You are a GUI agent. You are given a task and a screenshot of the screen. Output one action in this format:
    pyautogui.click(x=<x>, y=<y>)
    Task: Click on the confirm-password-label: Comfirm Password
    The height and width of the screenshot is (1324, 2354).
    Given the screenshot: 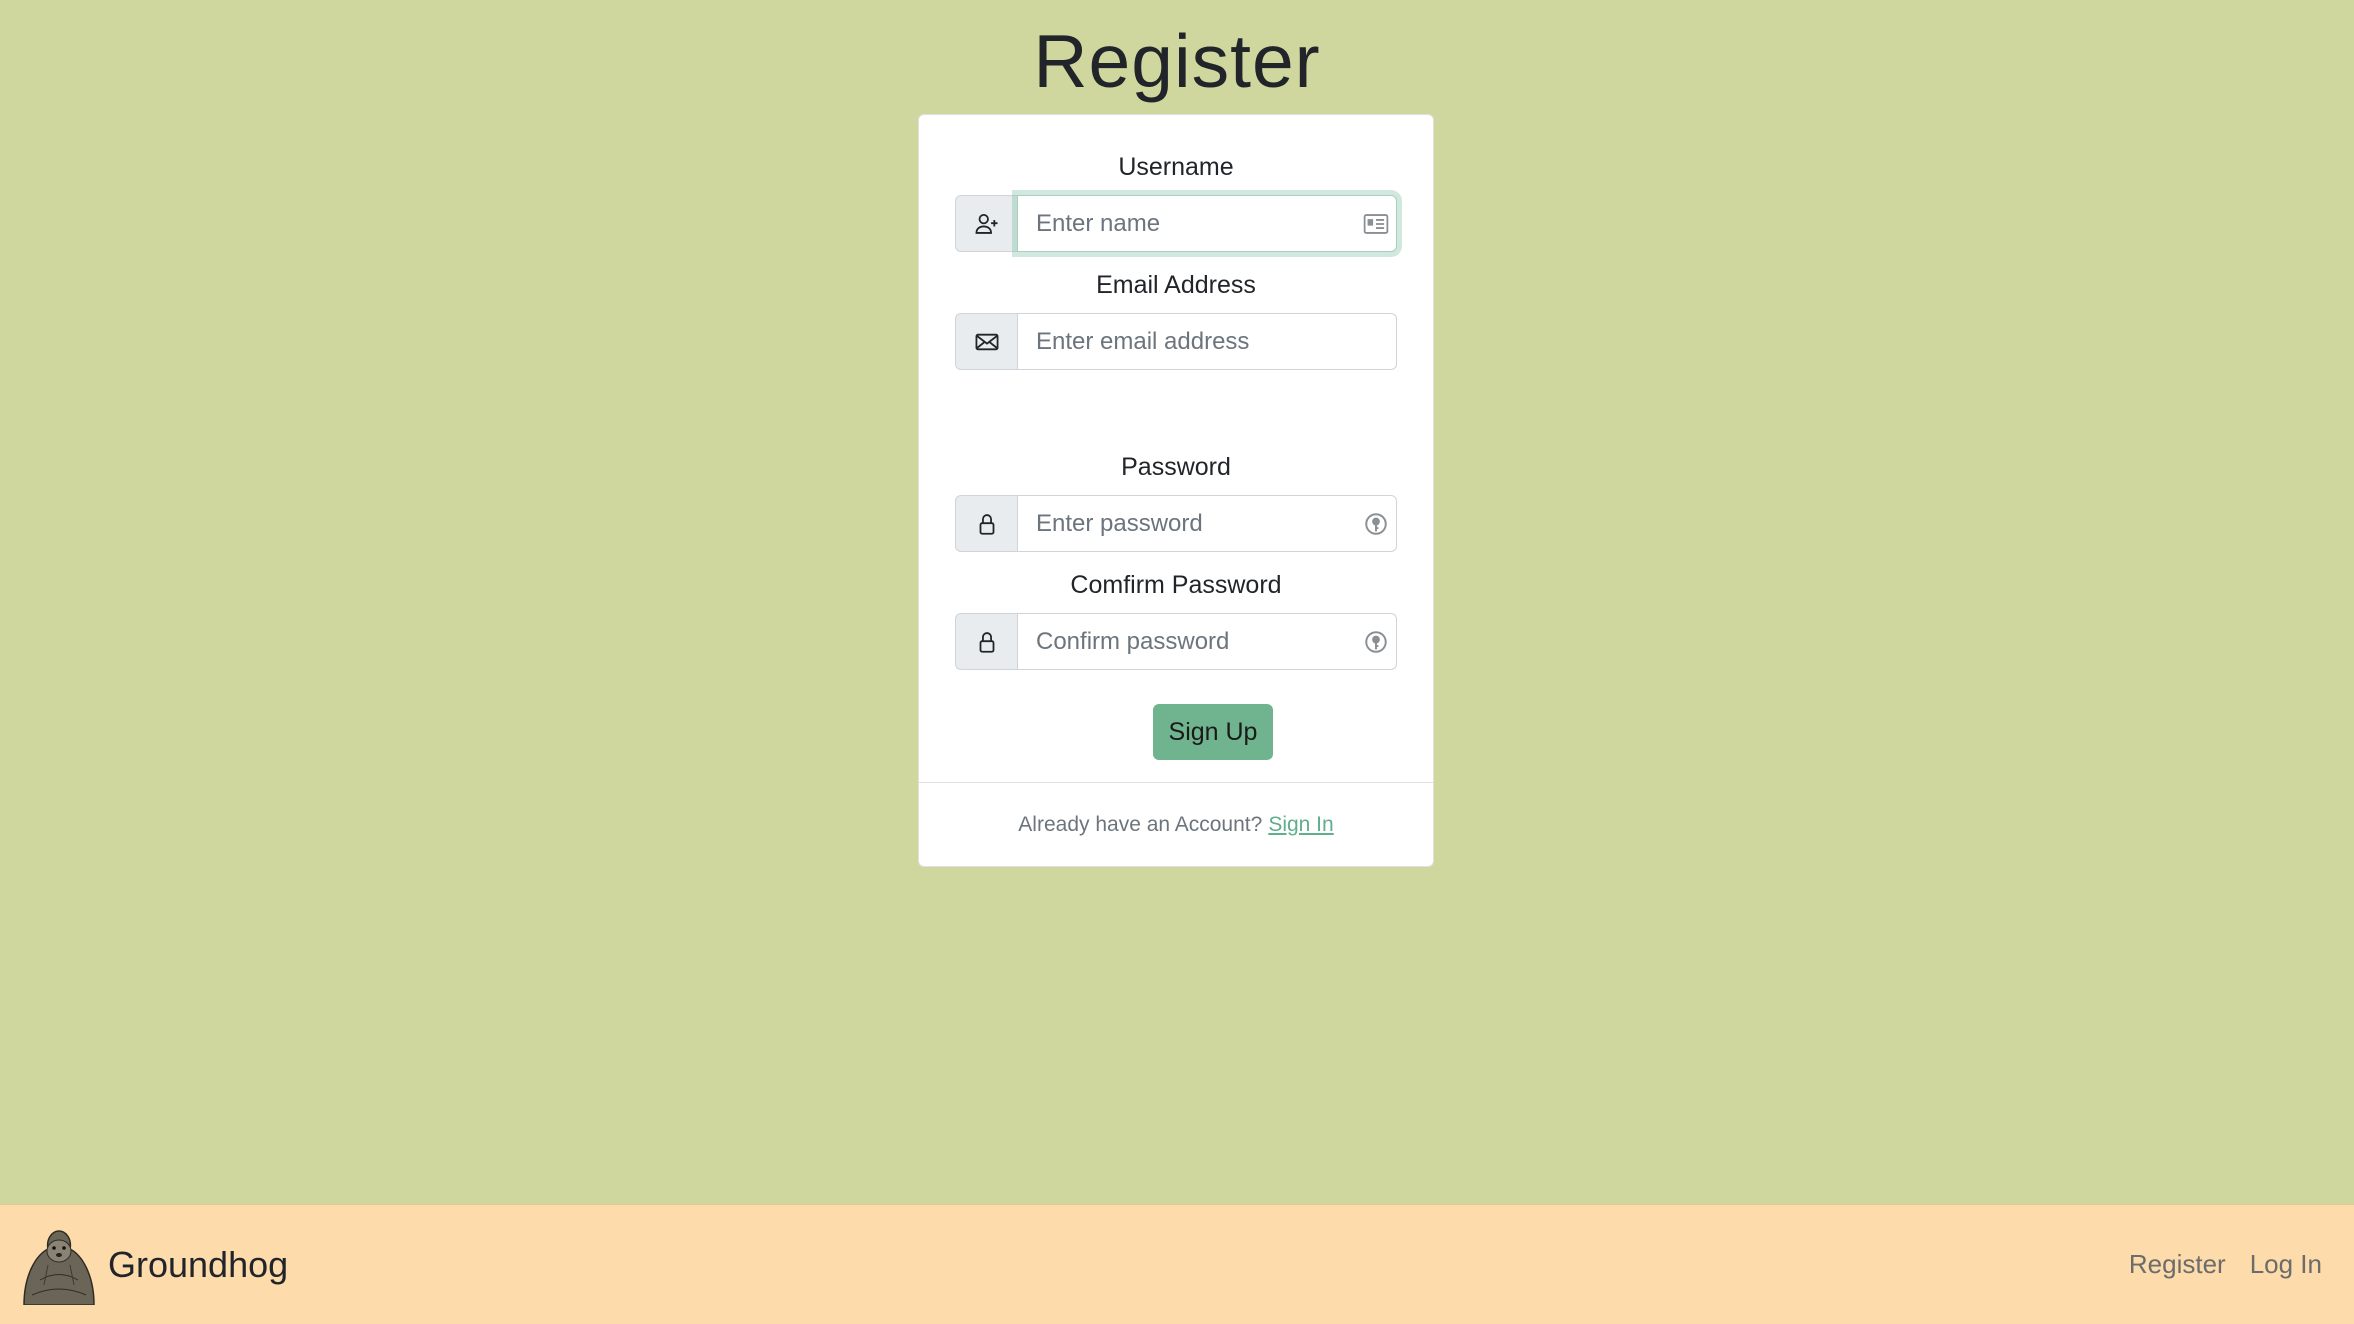 What is the action you would take?
    pyautogui.click(x=1176, y=585)
    